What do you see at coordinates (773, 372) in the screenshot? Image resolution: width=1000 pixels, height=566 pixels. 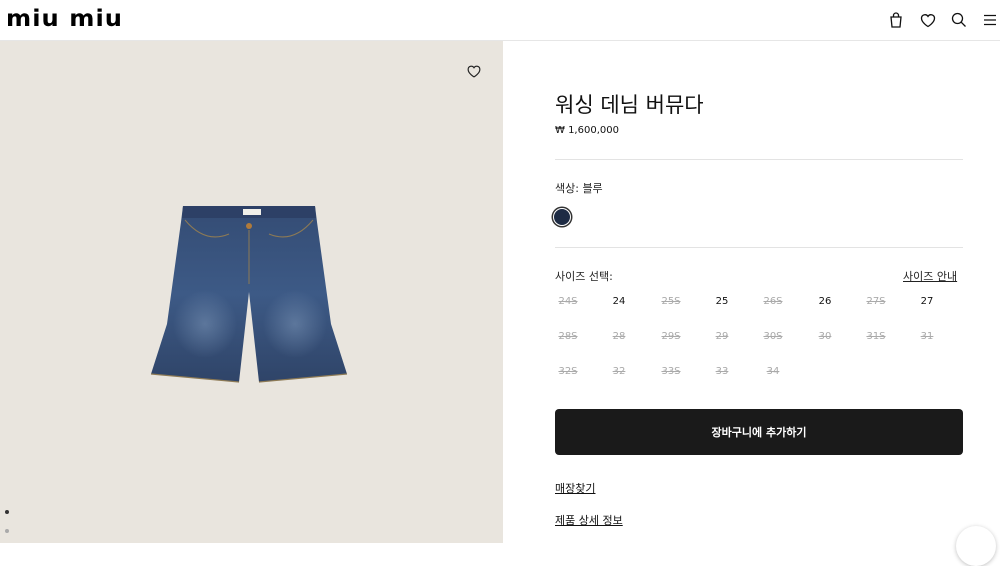 I see `size-option-34: 34` at bounding box center [773, 372].